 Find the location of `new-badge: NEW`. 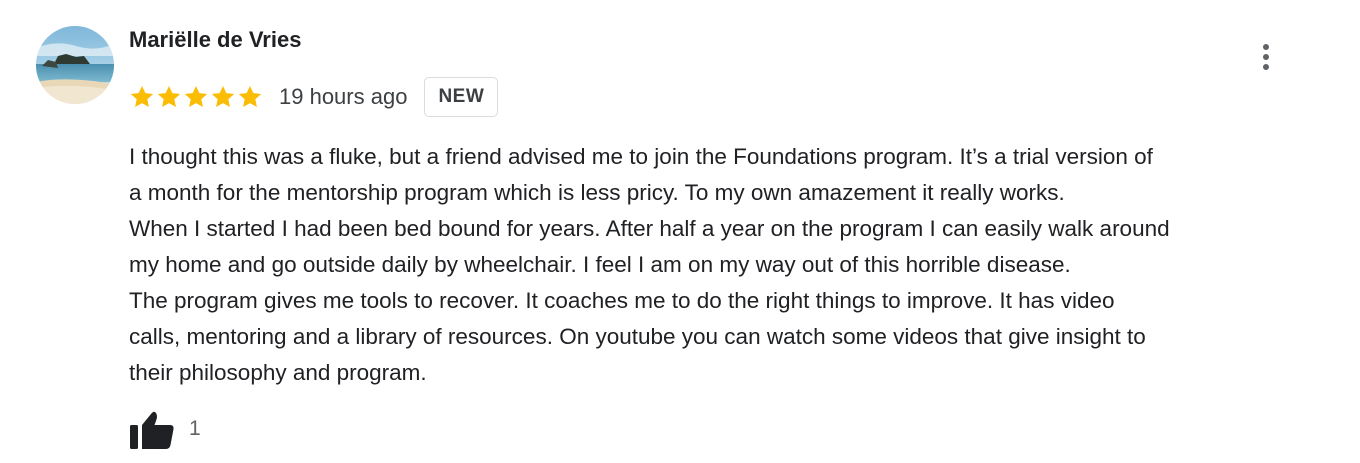

new-badge: NEW is located at coordinates (461, 97).